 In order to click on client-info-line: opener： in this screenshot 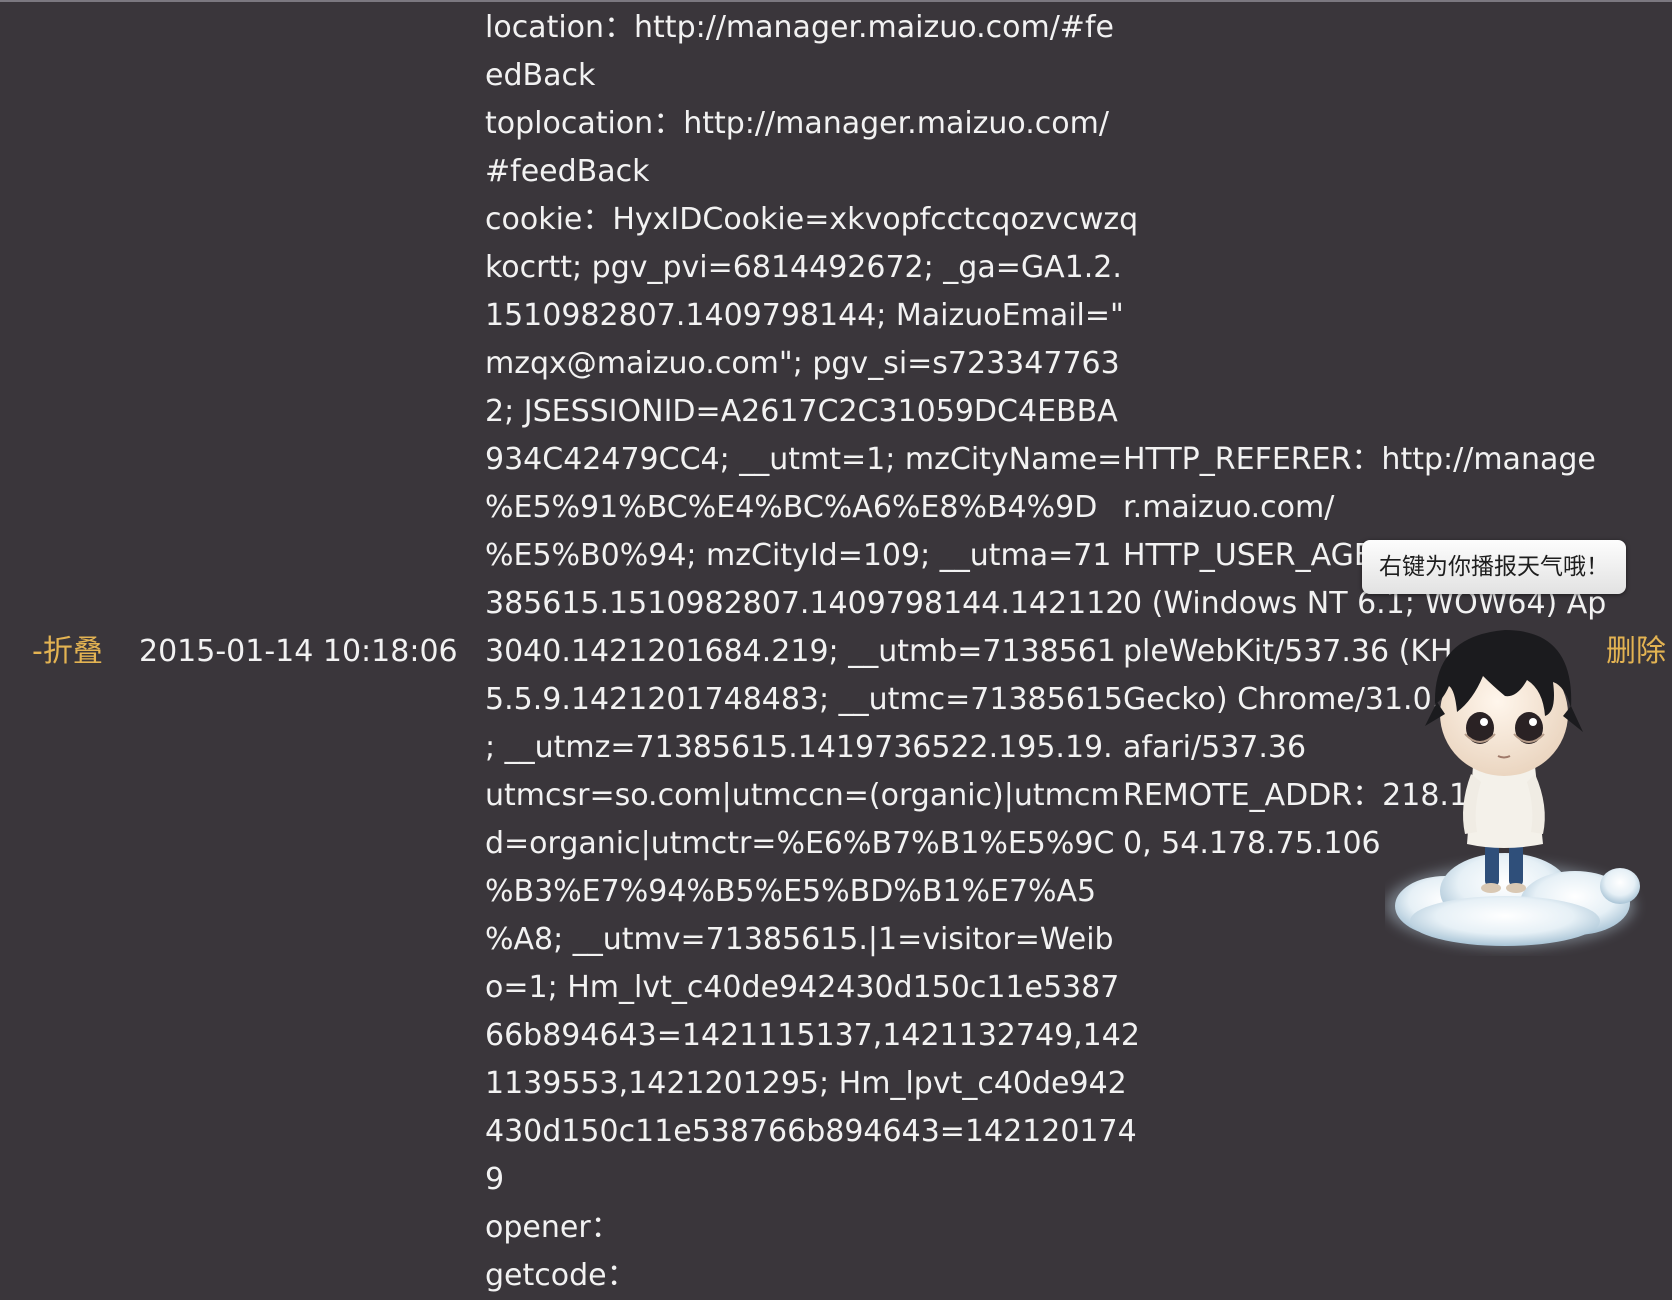, I will do `click(553, 1227)`.